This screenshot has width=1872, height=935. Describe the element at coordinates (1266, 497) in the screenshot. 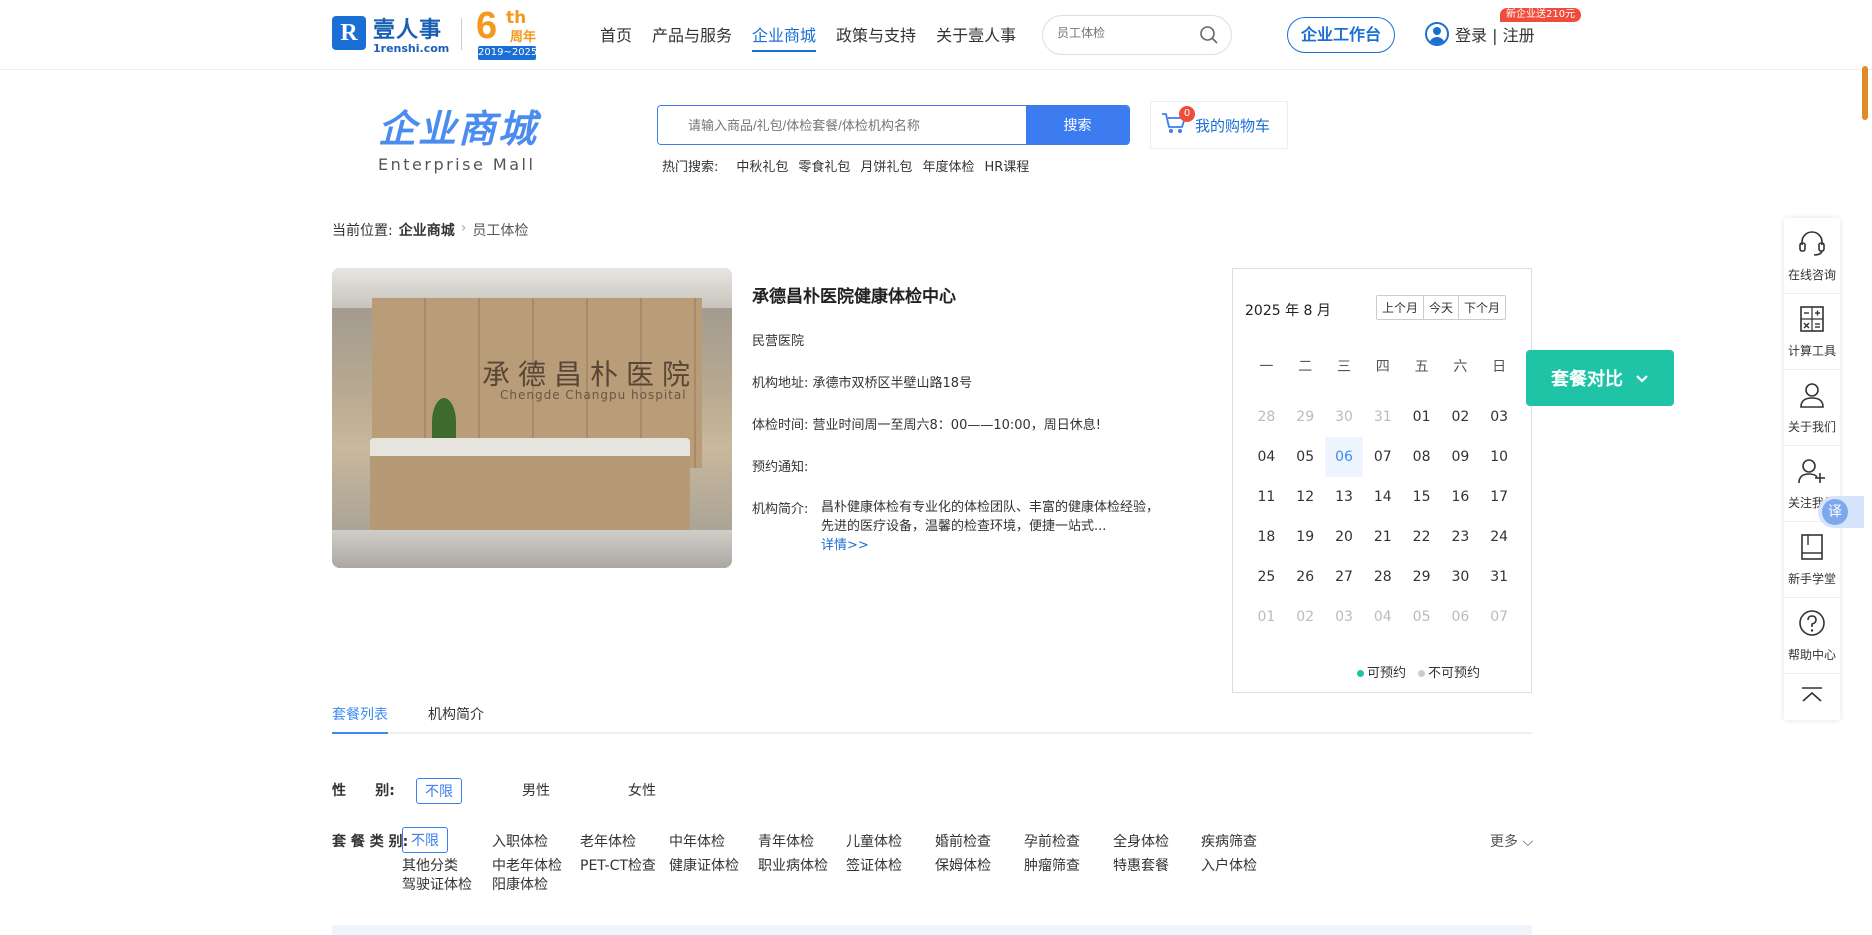

I see `calendar-day: 11` at that location.